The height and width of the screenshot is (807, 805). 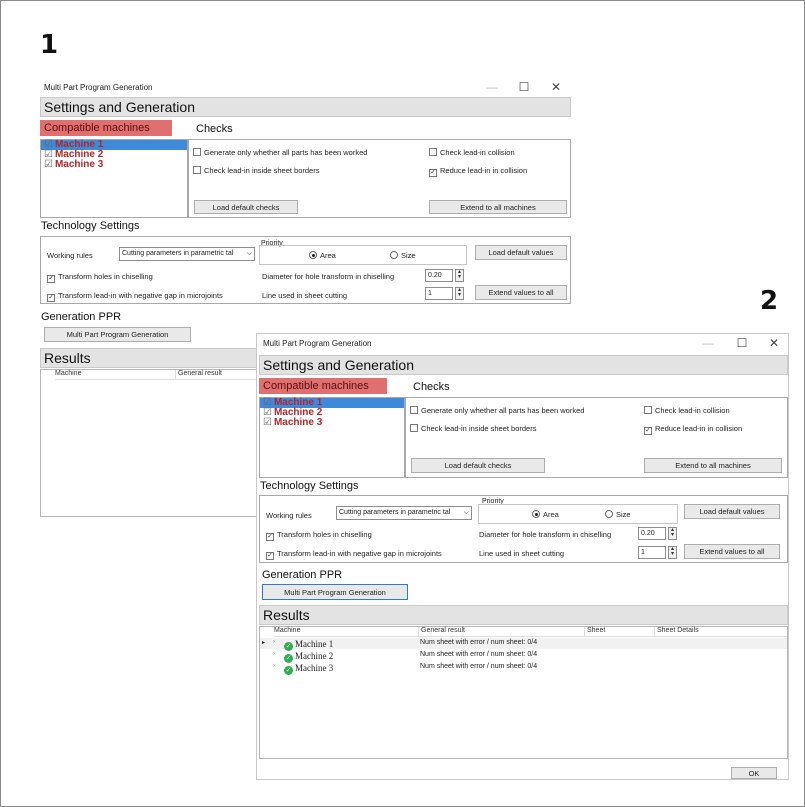 I want to click on check-label: Check lead-in collision, so click(x=692, y=410).